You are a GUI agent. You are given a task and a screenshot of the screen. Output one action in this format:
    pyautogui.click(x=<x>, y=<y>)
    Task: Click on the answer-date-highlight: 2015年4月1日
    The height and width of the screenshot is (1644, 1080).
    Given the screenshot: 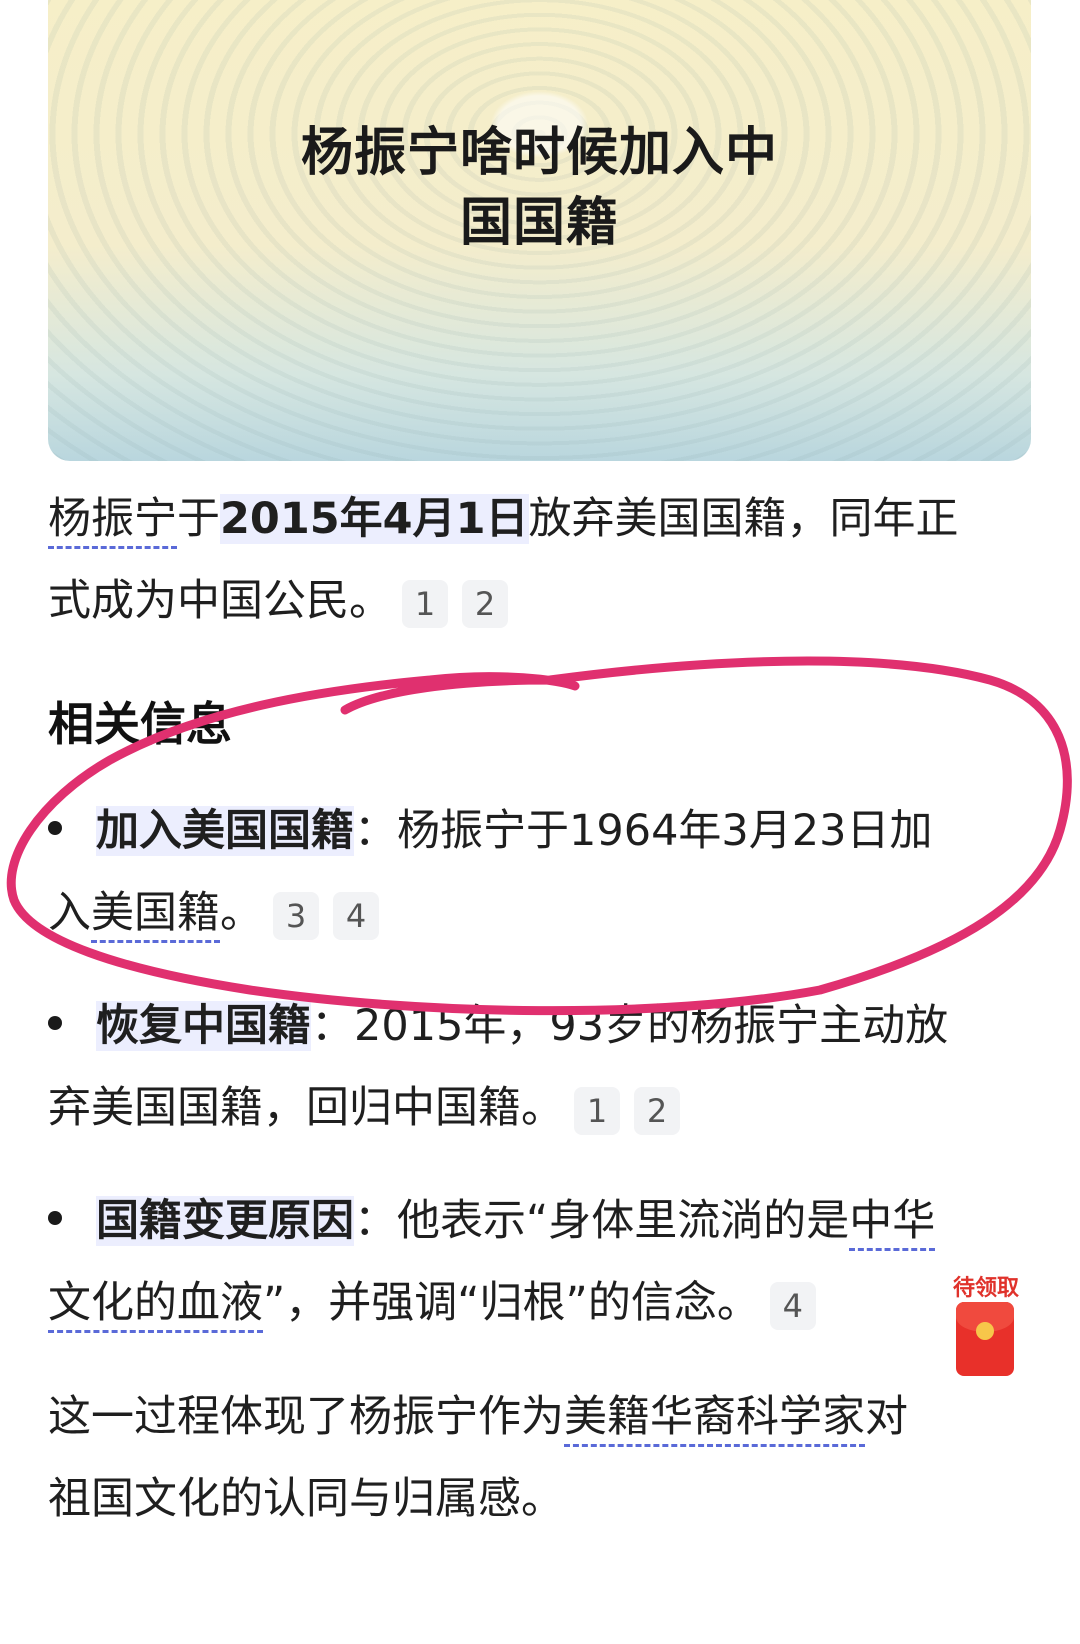 What is the action you would take?
    pyautogui.click(x=374, y=519)
    